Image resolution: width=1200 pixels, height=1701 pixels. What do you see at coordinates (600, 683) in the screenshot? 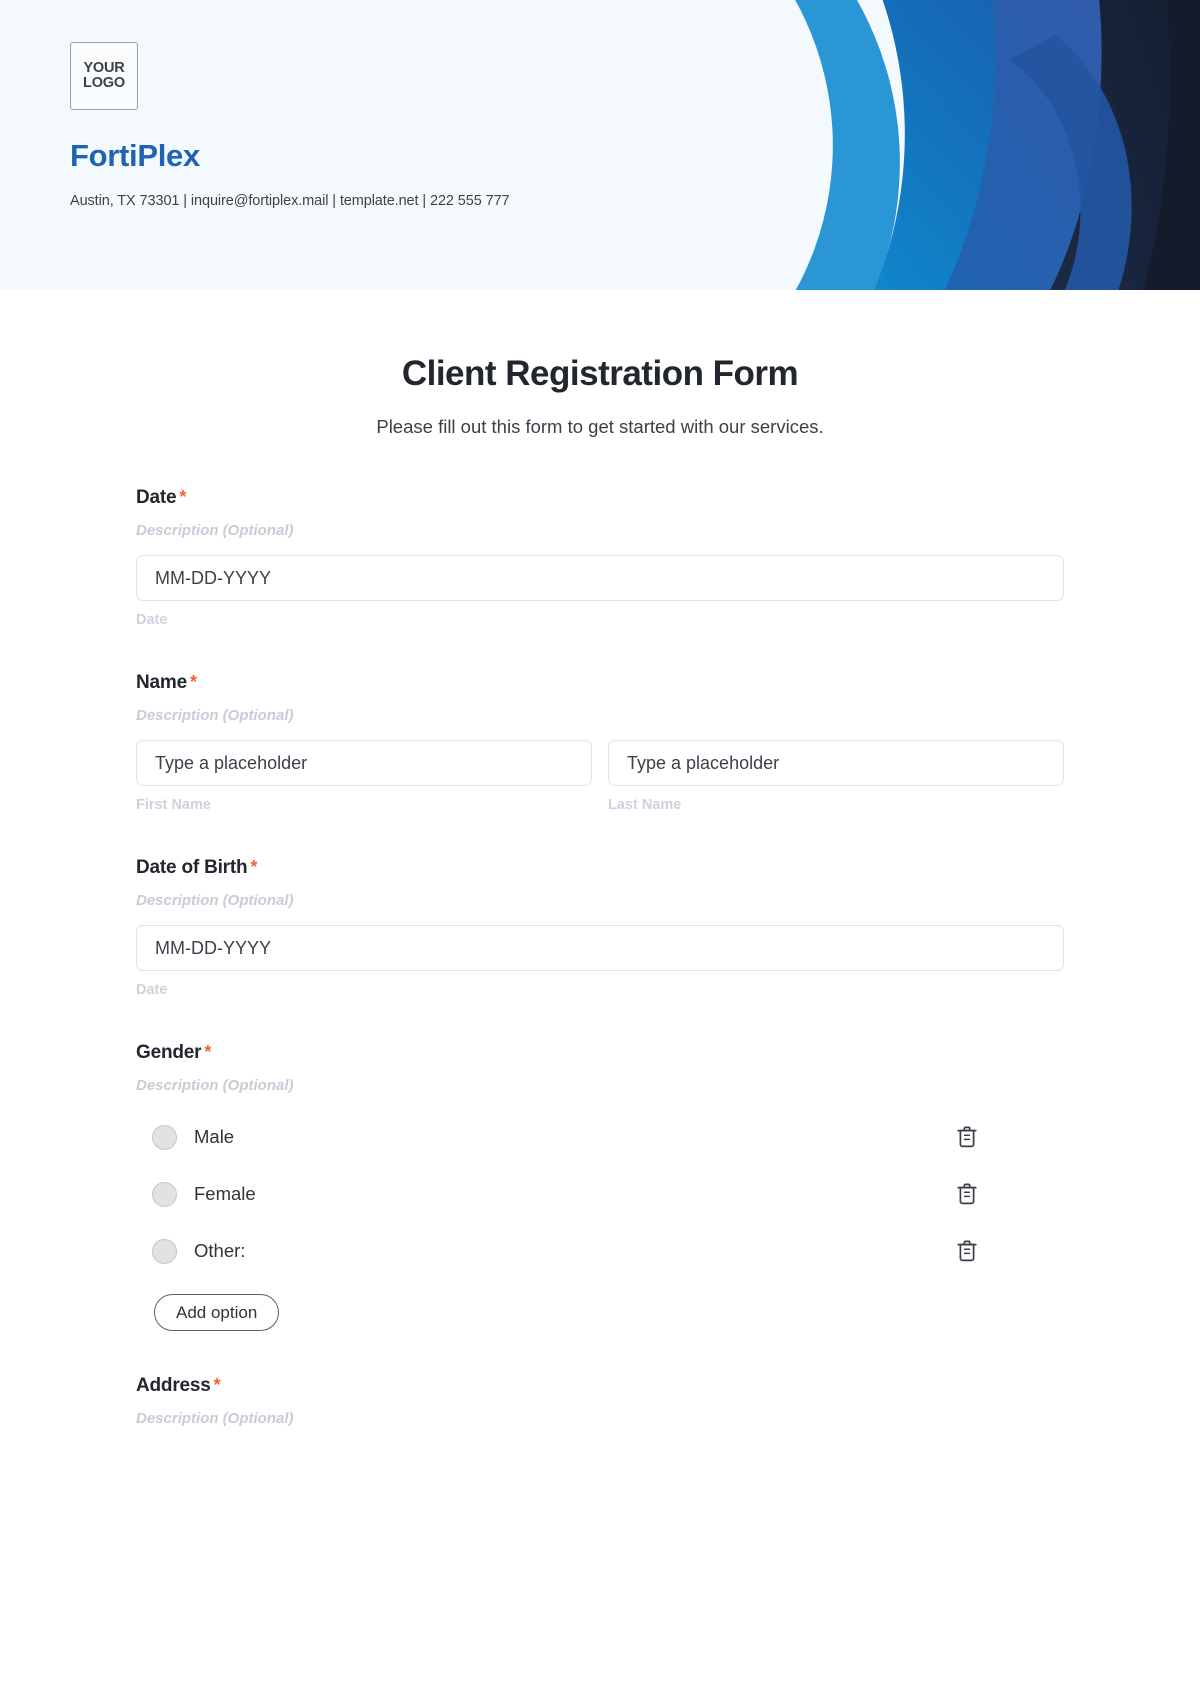
I see `field-name-label: Name *` at bounding box center [600, 683].